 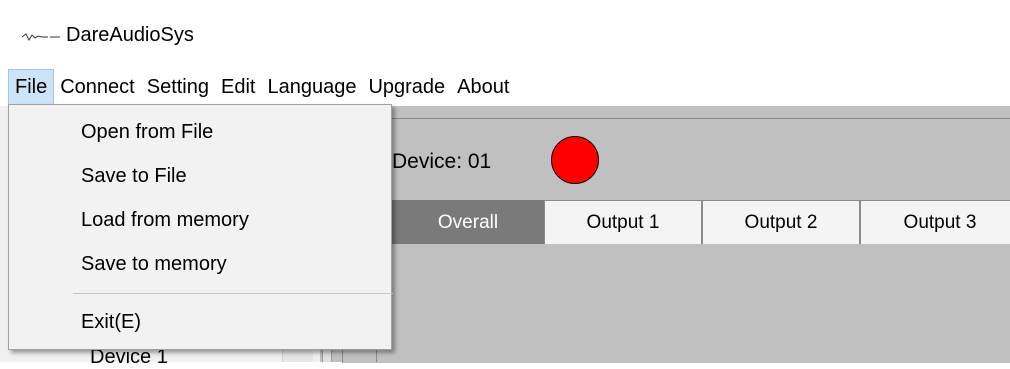 I want to click on menu-about: About, so click(x=483, y=87).